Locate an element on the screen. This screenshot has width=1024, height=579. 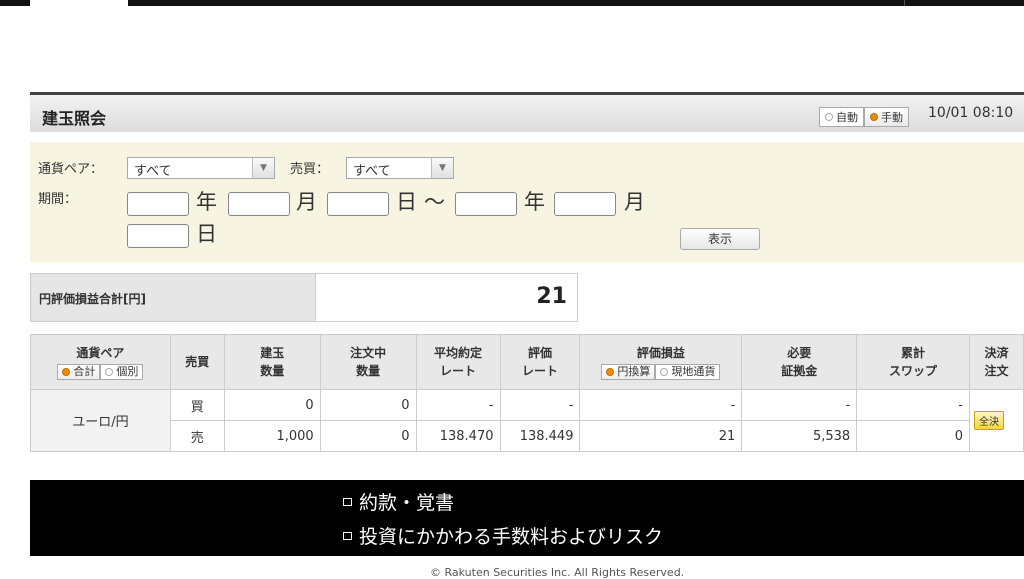
pair-filter-label: 通貨ペア： is located at coordinates (71, 169).